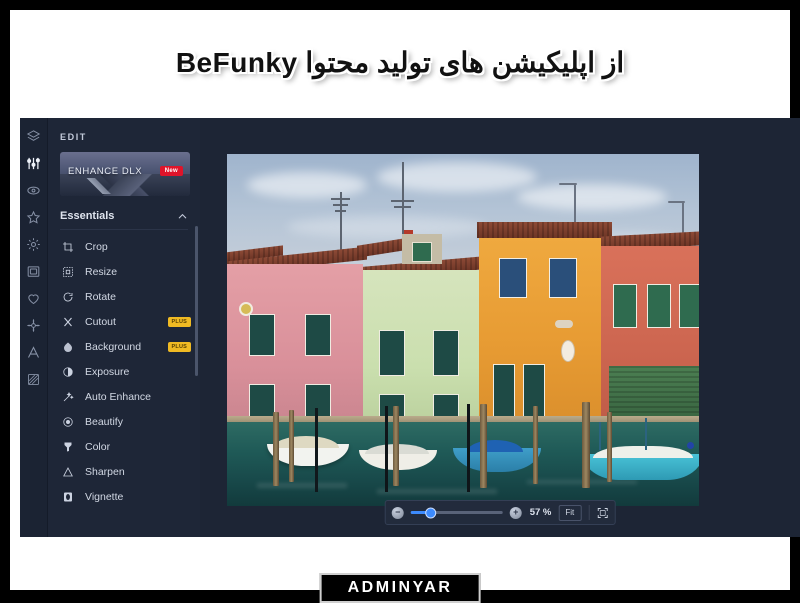 The width and height of the screenshot is (800, 603). I want to click on frame-icon, so click(34, 271).